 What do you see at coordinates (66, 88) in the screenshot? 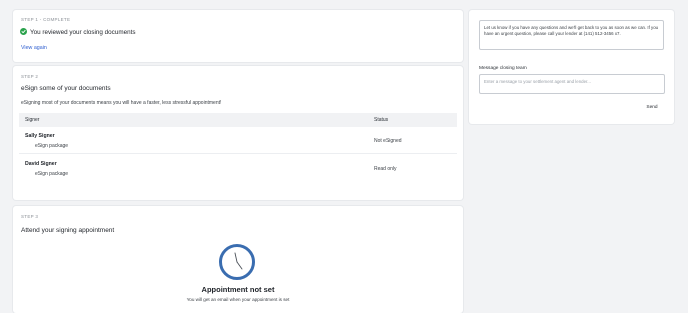
I see `step2-title: eSign some of your documents` at bounding box center [66, 88].